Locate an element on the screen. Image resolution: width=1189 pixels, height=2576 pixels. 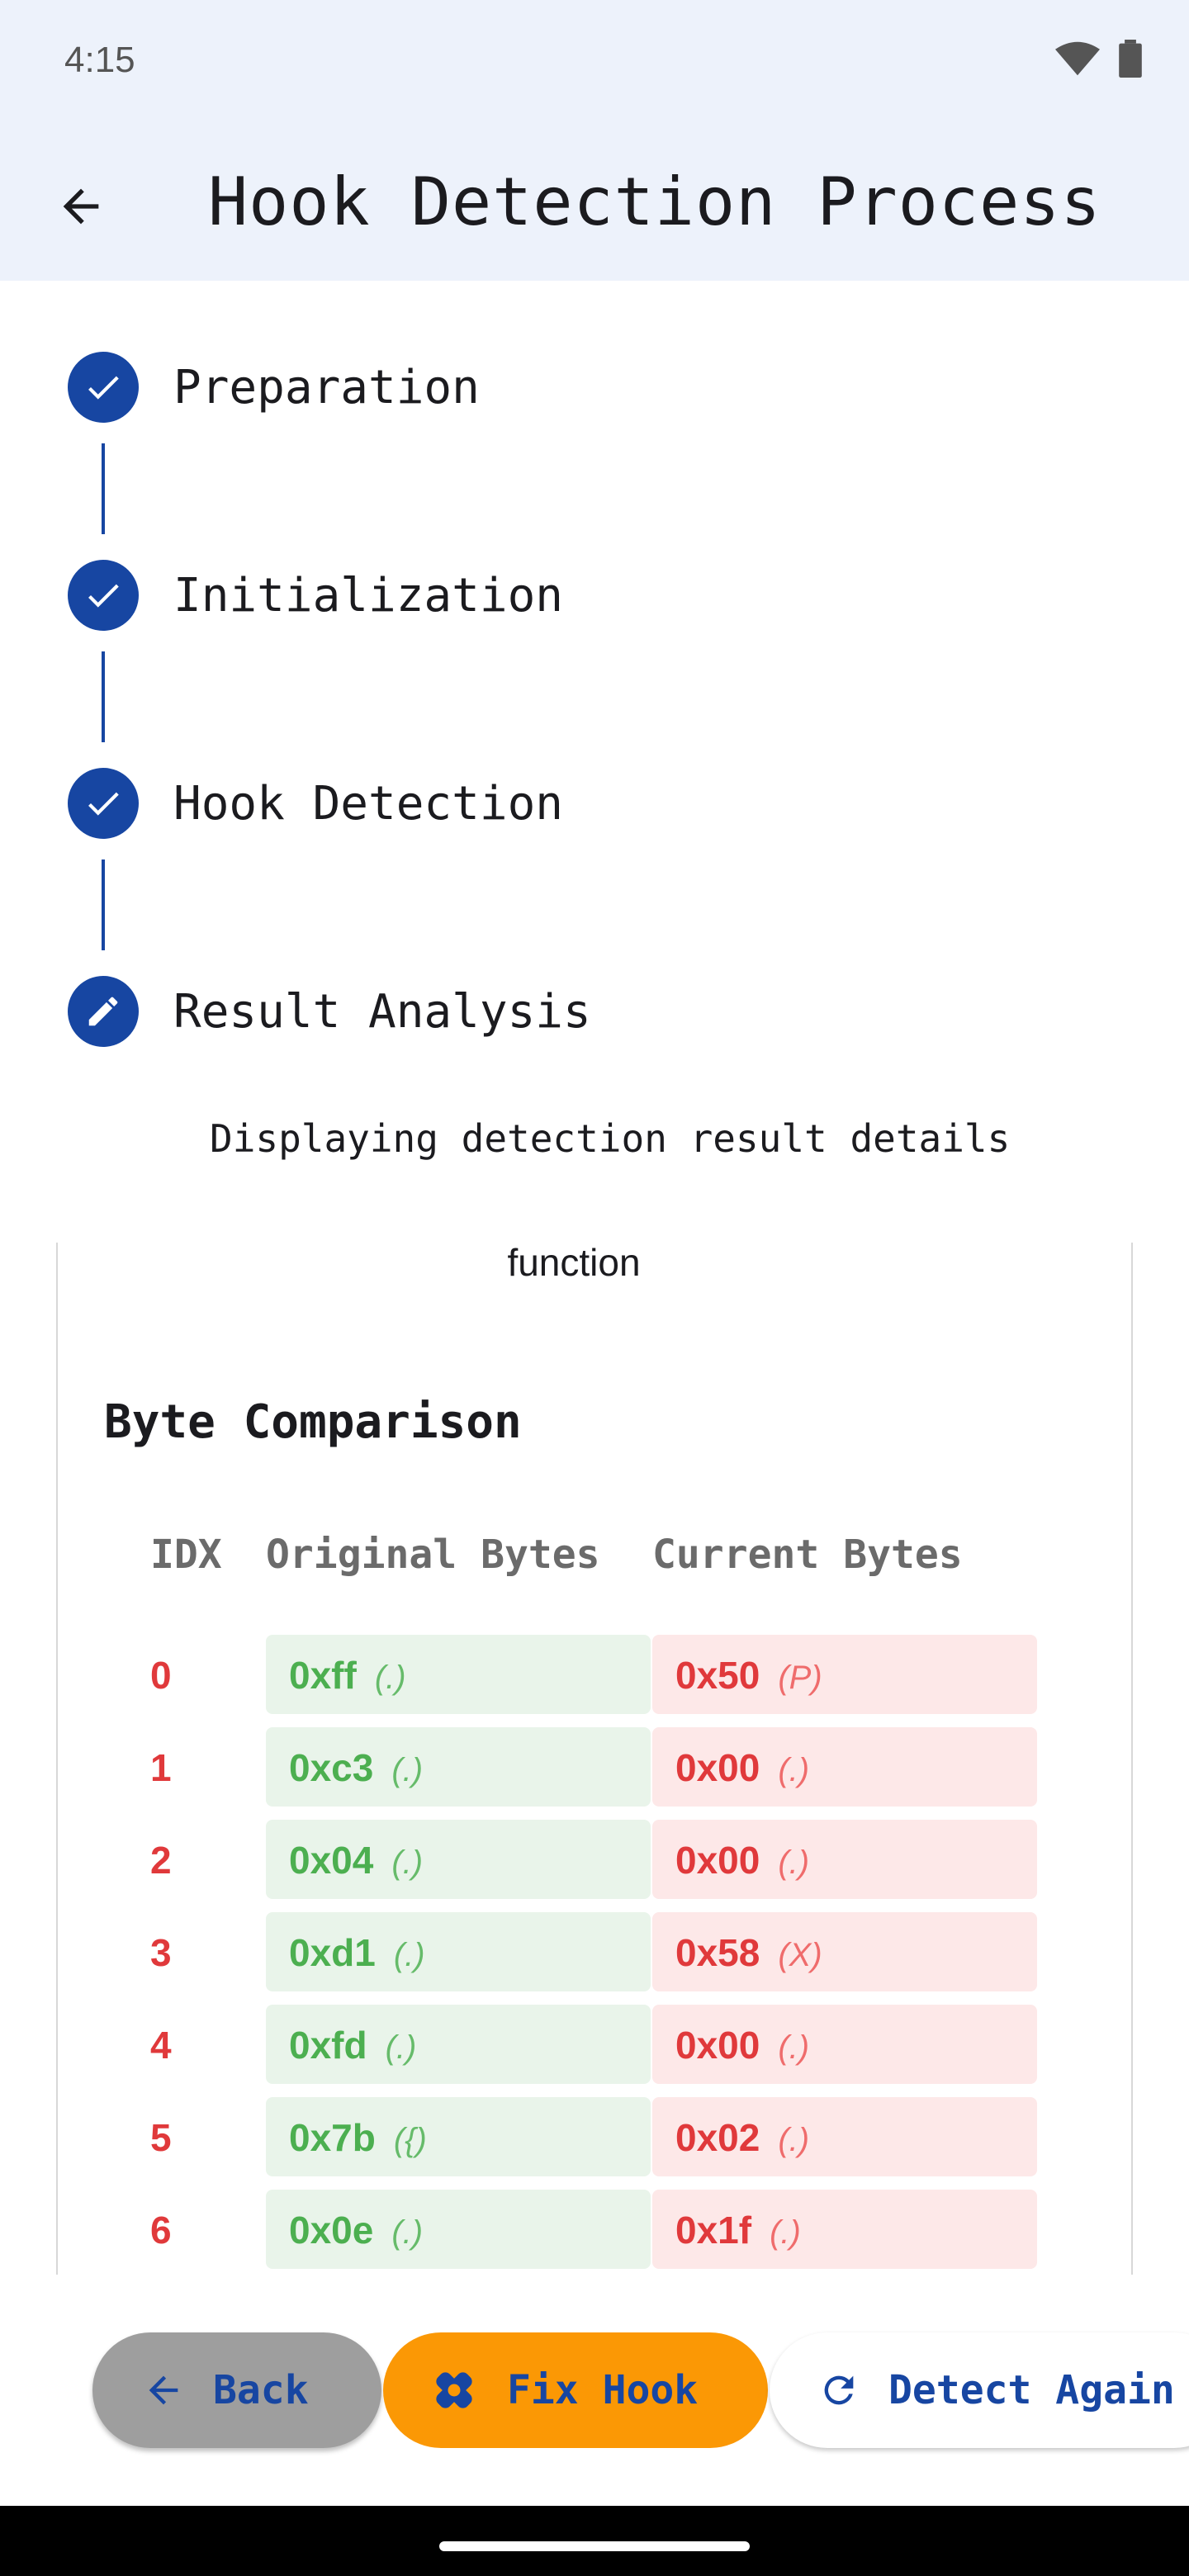
table-row: 6 0x0e (.) 0x1f (.) is located at coordinates (594, 2229).